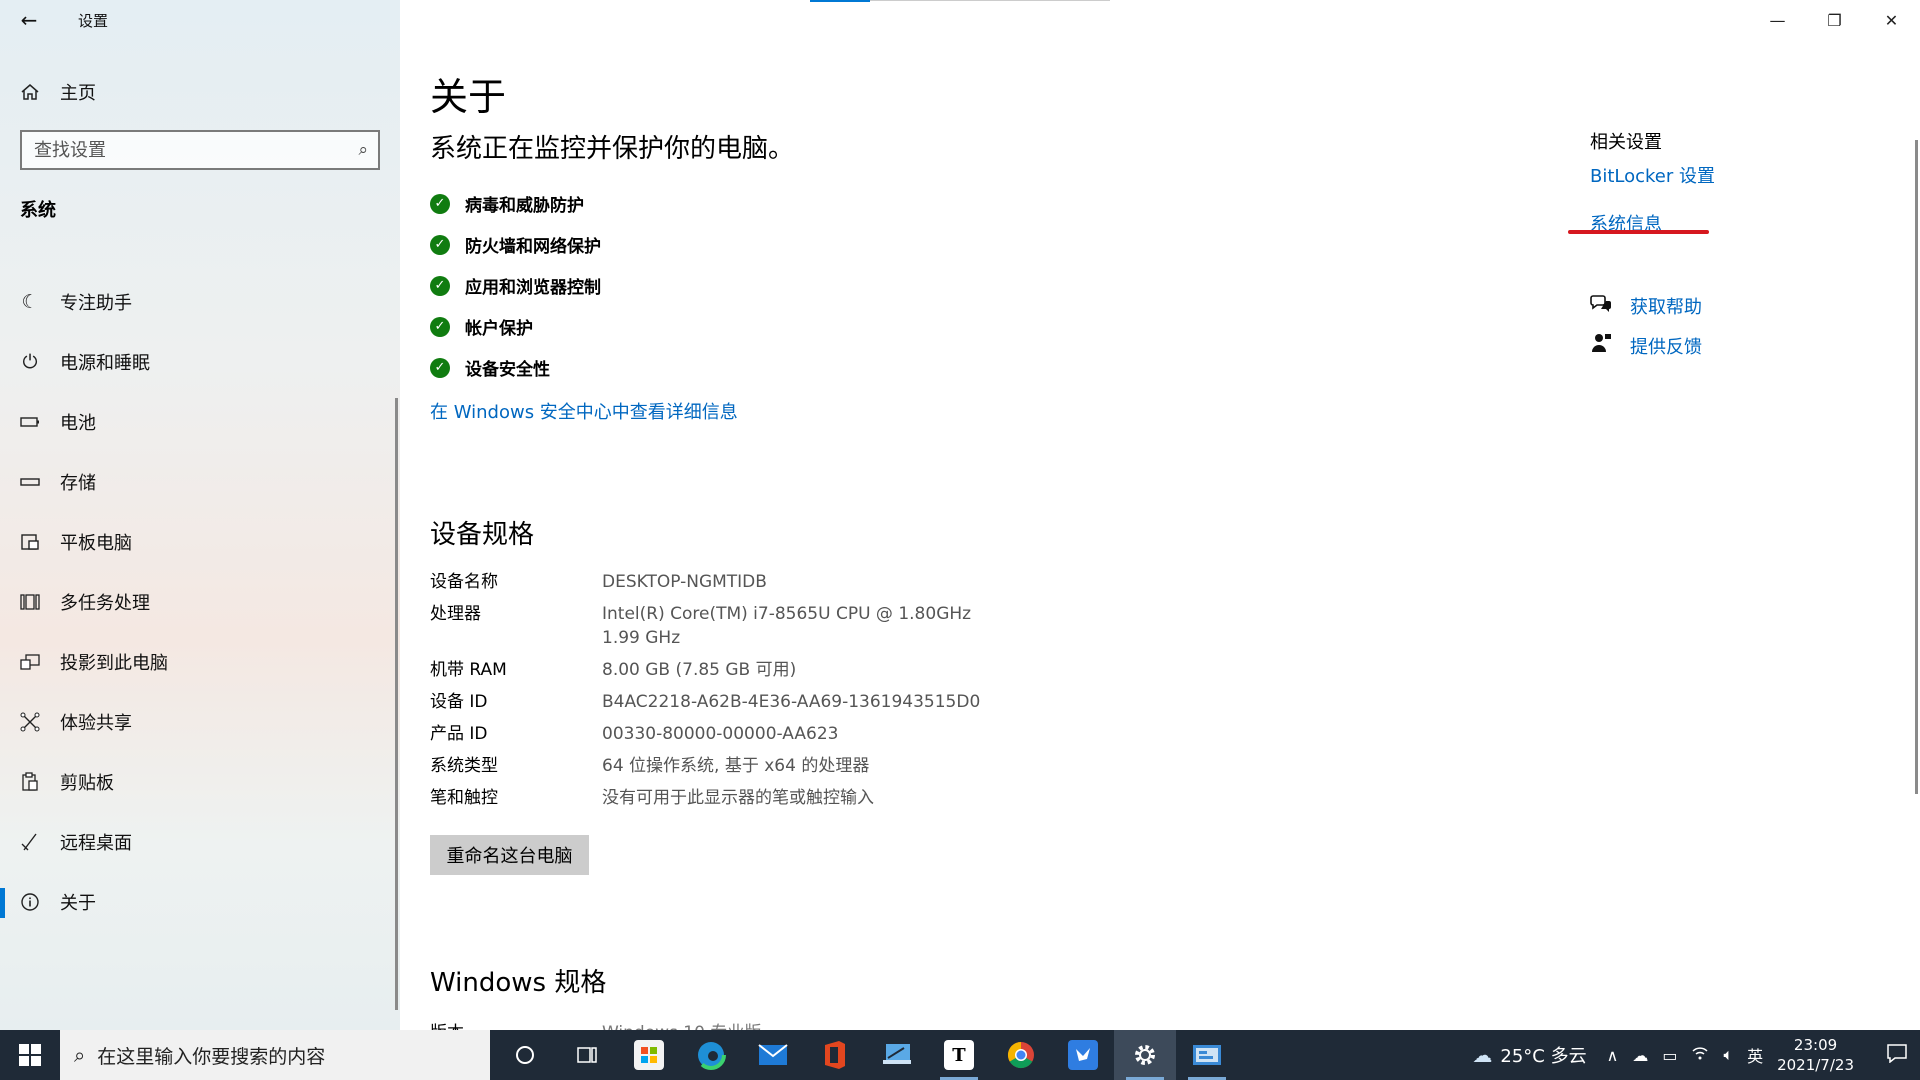  Describe the element at coordinates (1145, 1055) in the screenshot. I see `settings-app-icon` at that location.